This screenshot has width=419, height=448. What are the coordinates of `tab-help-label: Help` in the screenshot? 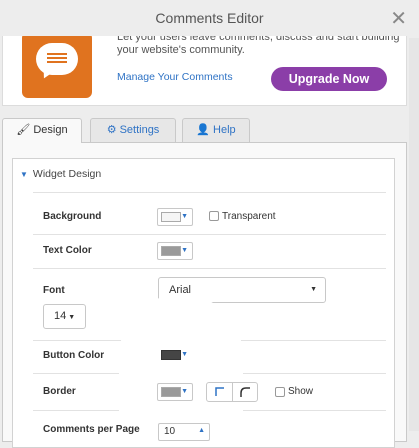 It's located at (224, 130).